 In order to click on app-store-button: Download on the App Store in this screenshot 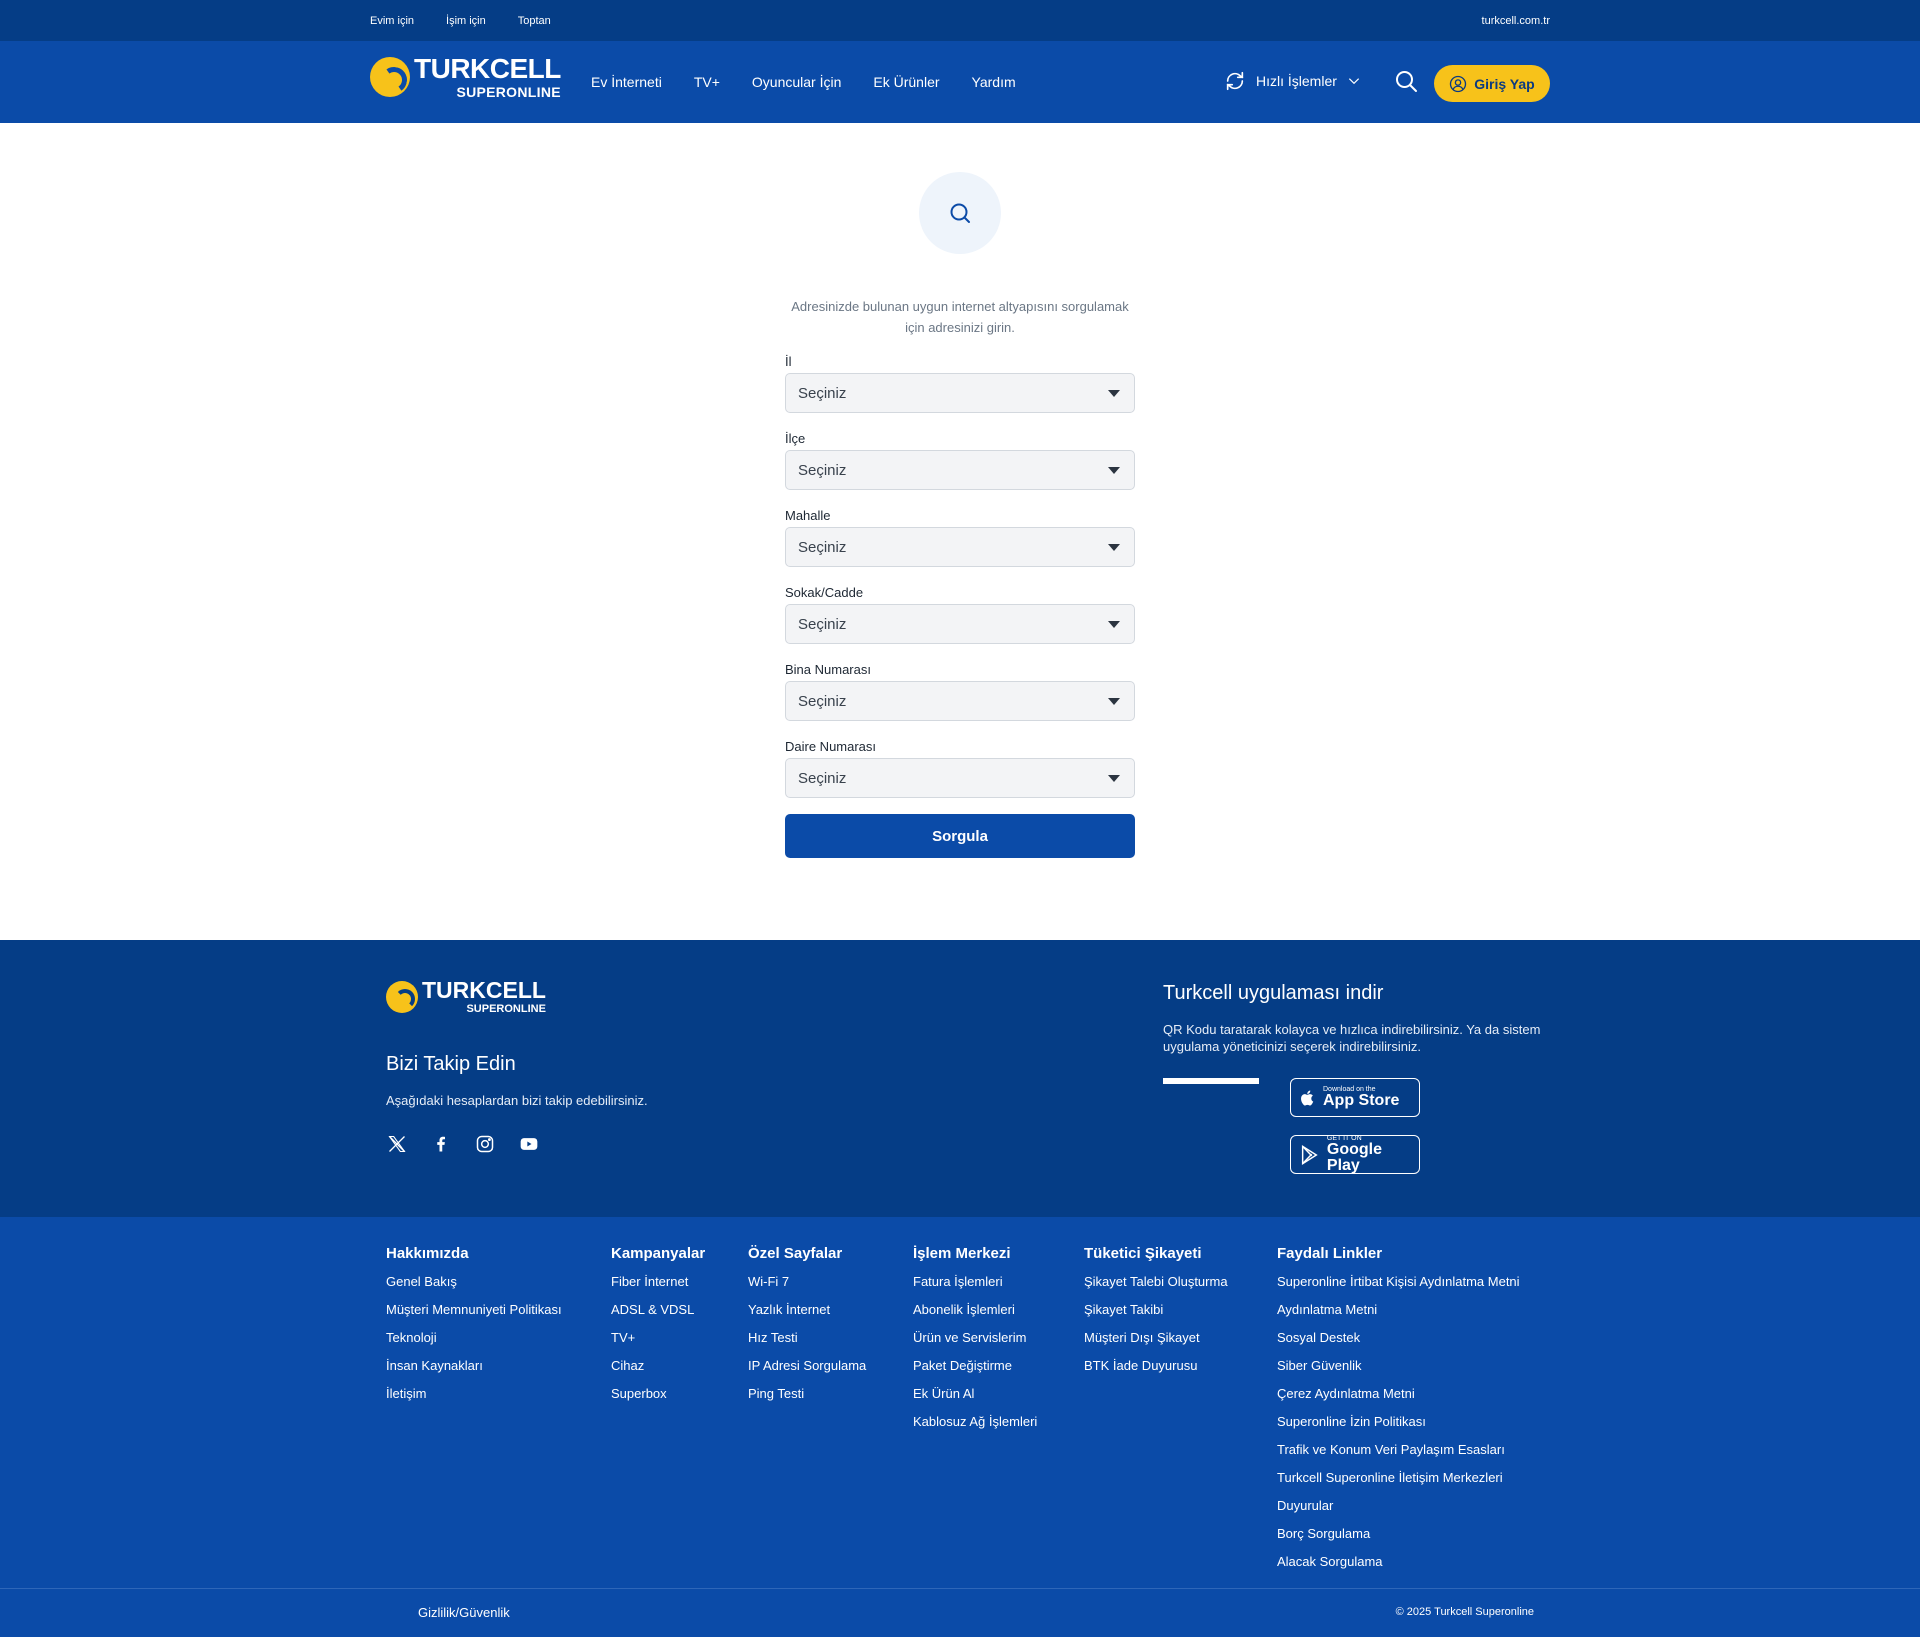, I will do `click(1355, 1097)`.